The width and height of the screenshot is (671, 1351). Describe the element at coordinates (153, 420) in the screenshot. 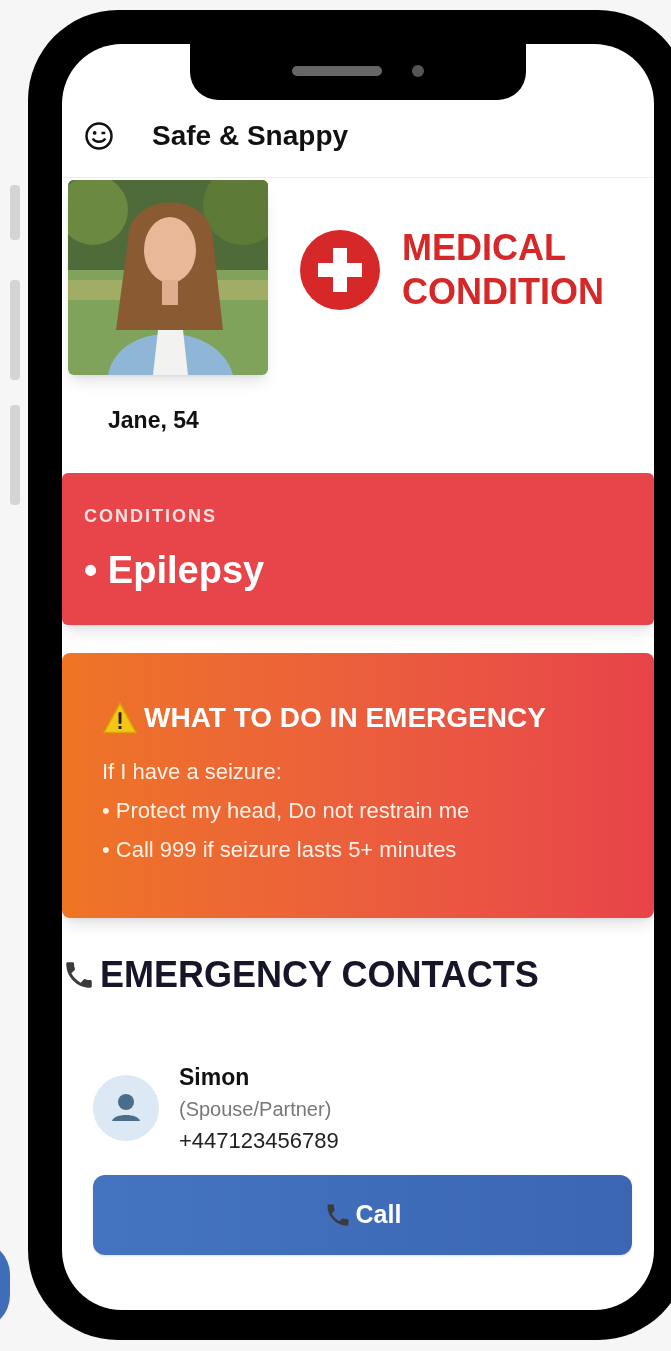

I see `profile-name: Jane, 54` at that location.